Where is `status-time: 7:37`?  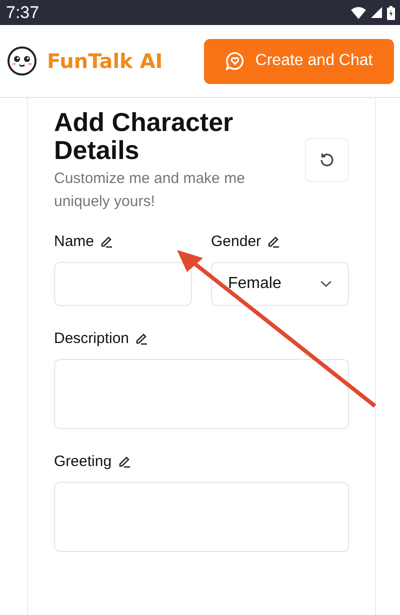 status-time: 7:37 is located at coordinates (23, 12).